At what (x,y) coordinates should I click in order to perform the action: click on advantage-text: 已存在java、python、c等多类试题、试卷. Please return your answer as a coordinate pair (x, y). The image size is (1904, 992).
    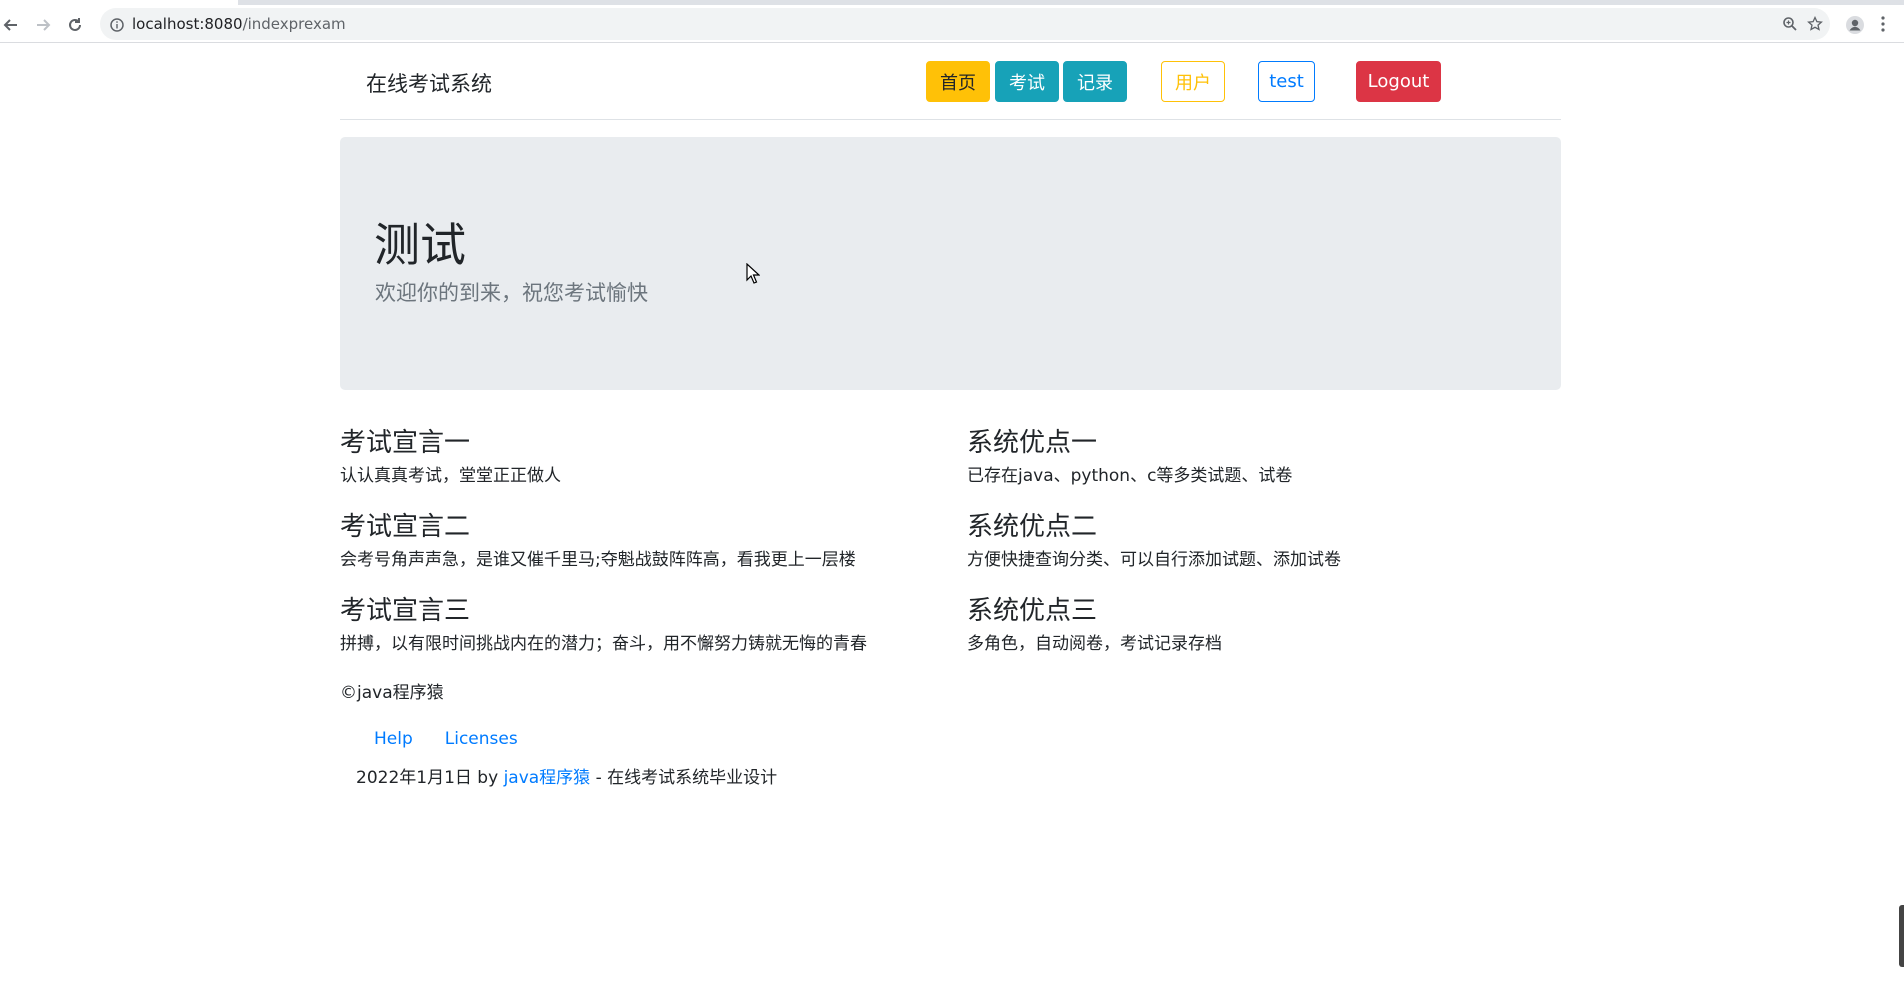
    Looking at the image, I should click on (1130, 476).